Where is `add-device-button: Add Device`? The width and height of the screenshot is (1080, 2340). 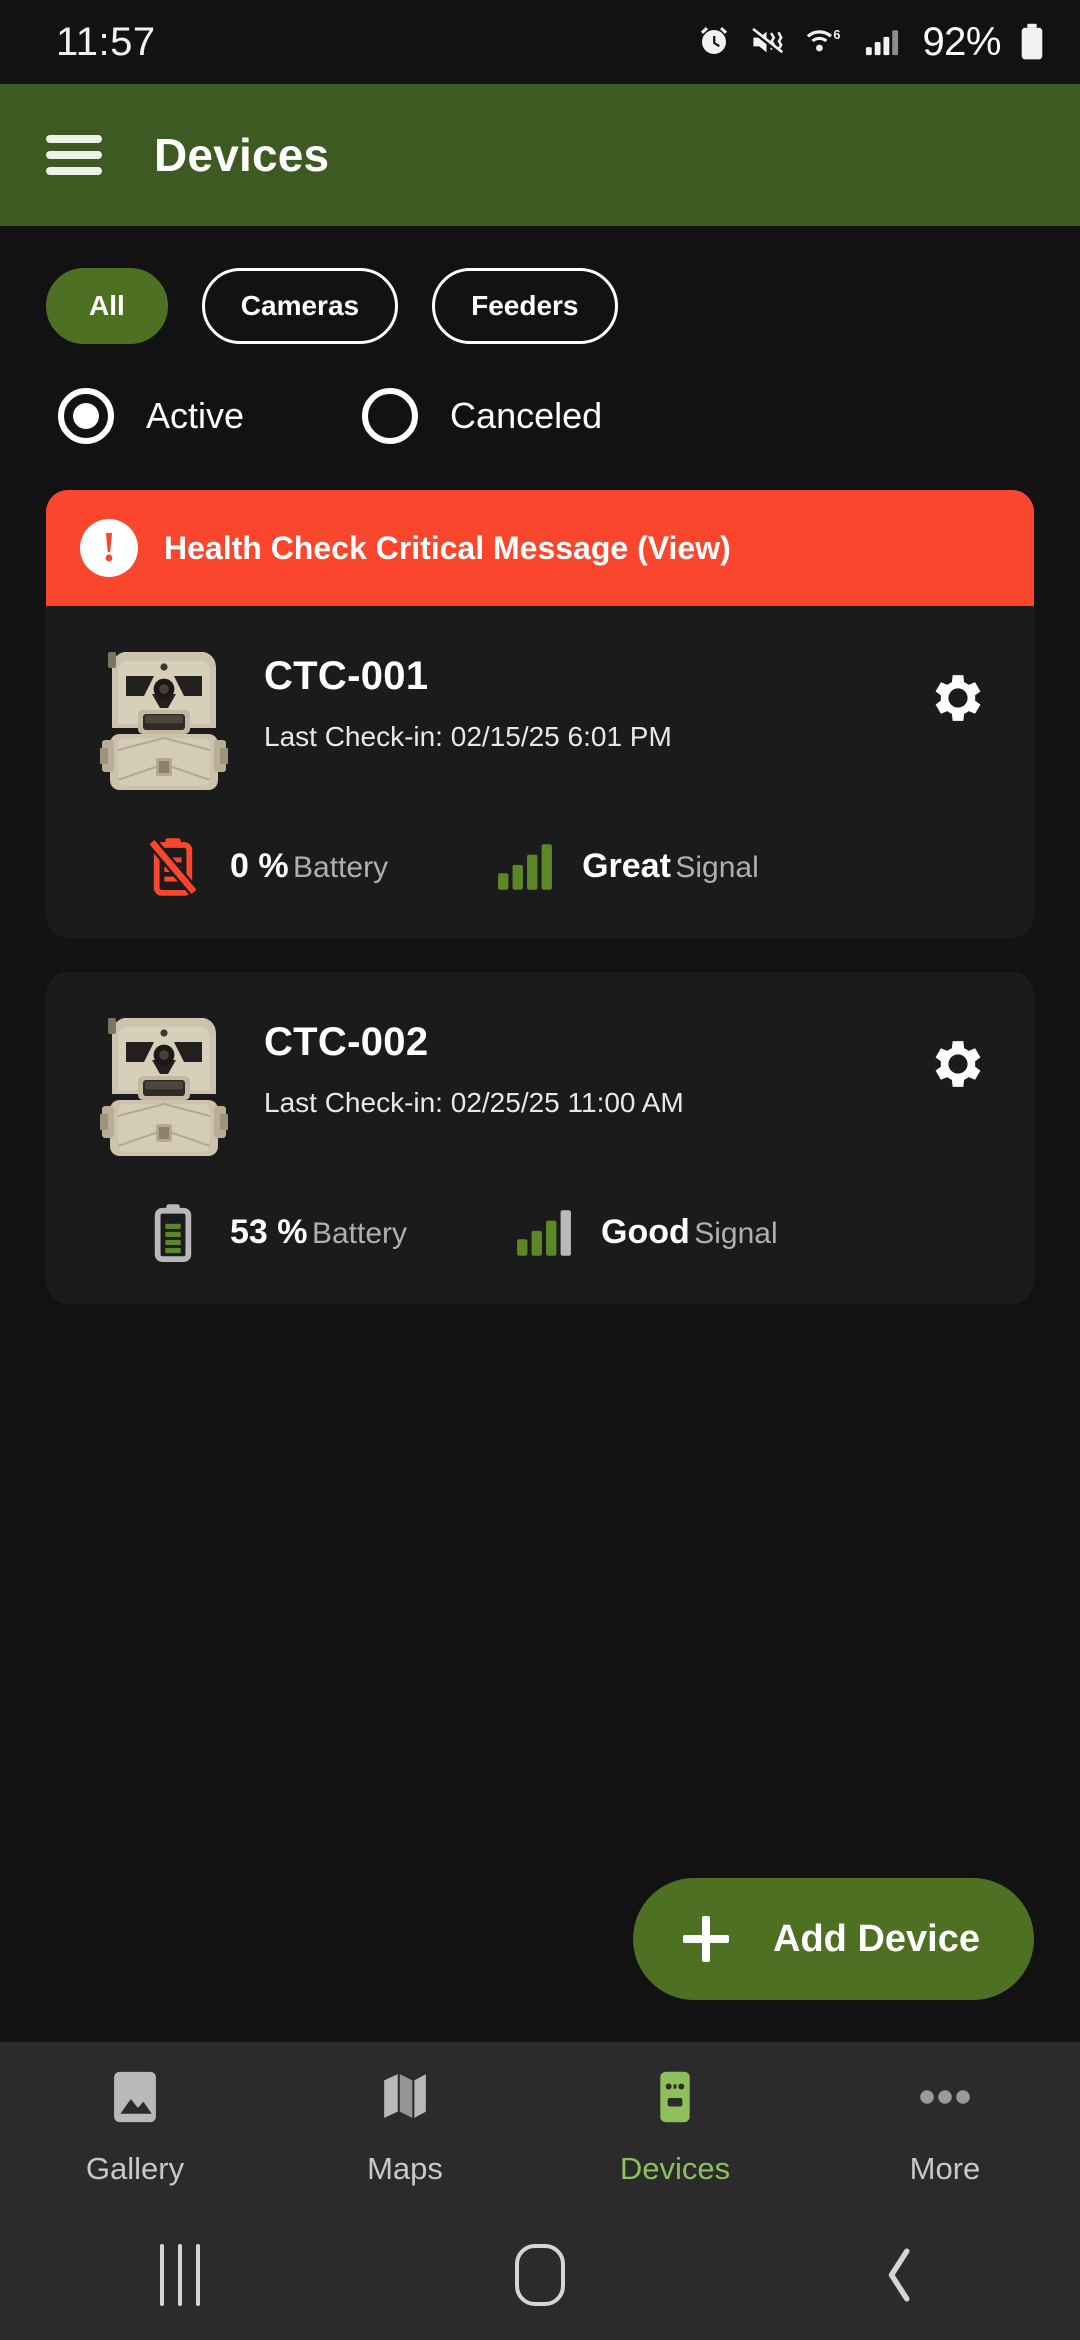
add-device-button: Add Device is located at coordinates (833, 1939).